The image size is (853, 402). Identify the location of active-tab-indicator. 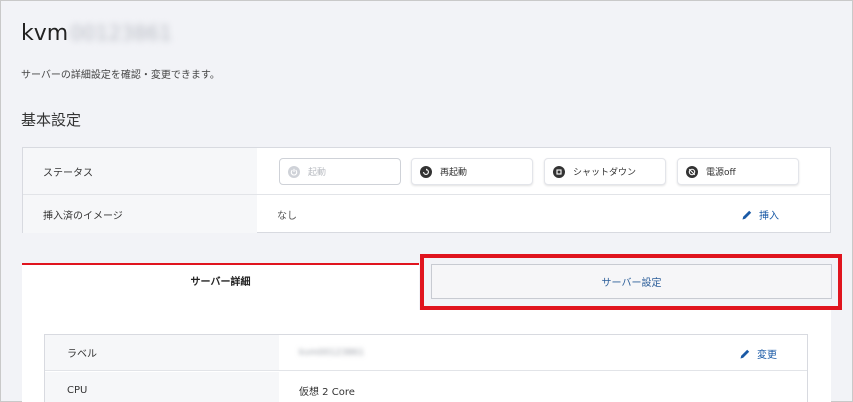
(220, 264).